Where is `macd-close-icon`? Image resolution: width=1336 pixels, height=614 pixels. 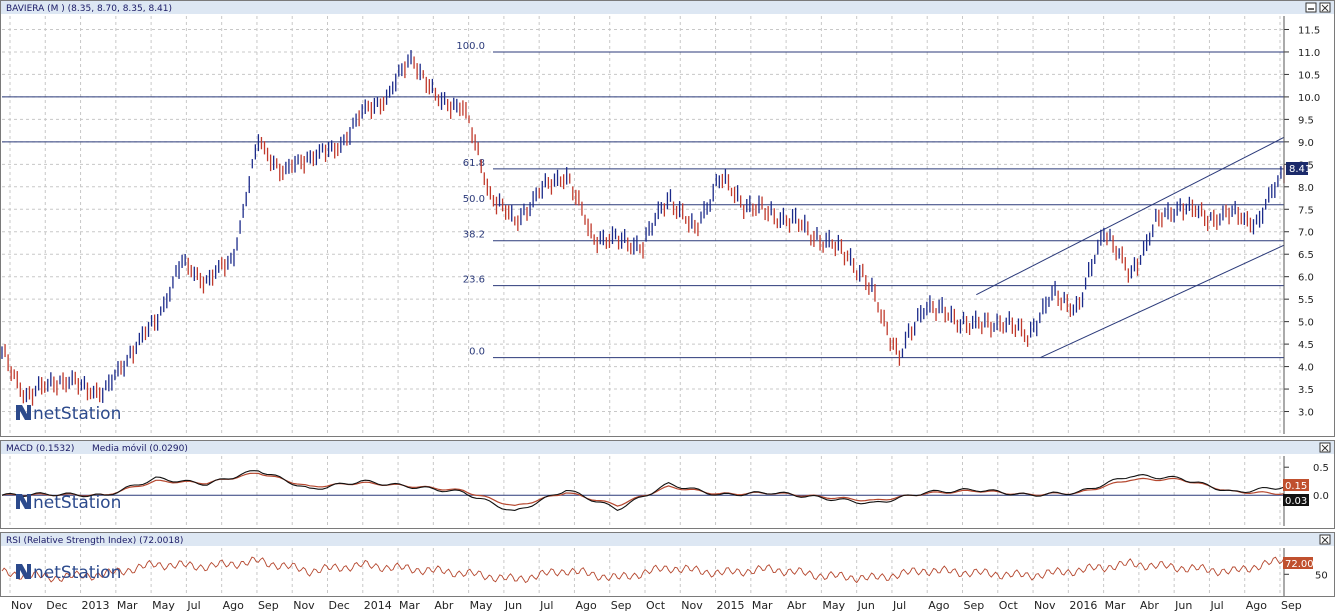 macd-close-icon is located at coordinates (1325, 447).